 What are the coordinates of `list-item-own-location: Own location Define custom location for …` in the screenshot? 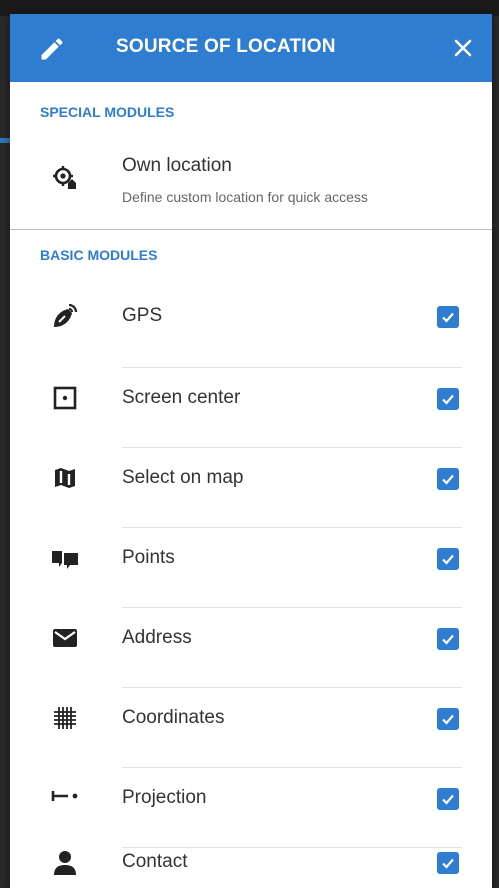 It's located at (251, 189).